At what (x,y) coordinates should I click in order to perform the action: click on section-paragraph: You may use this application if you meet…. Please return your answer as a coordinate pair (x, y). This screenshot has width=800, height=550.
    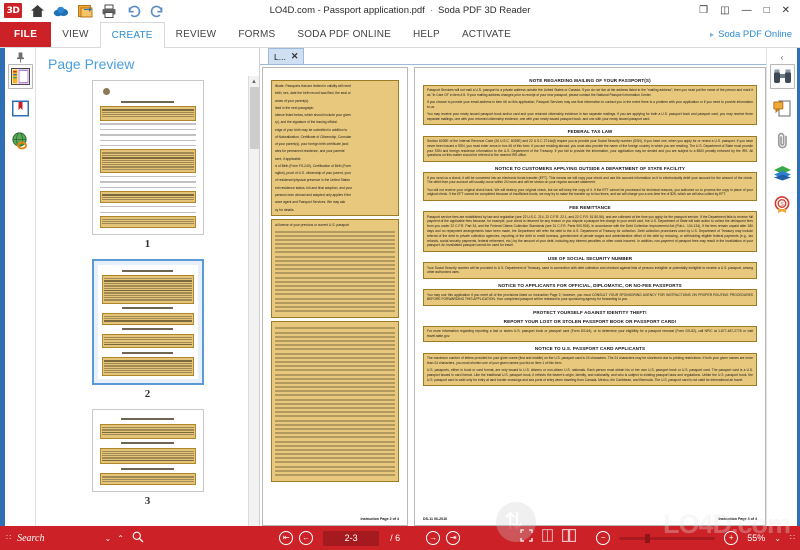
    Looking at the image, I should click on (590, 297).